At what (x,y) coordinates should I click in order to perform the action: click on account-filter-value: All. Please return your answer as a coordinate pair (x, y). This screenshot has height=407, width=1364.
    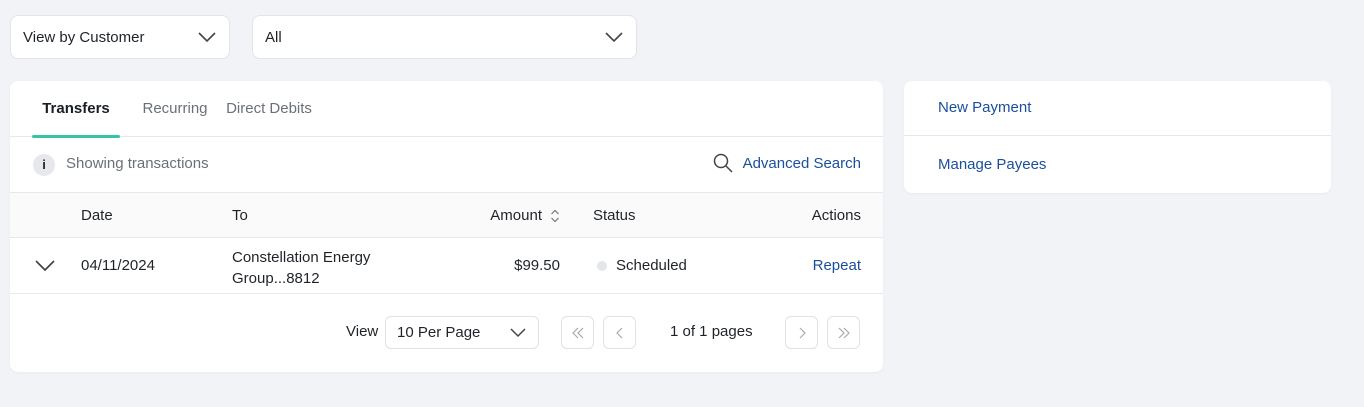
    Looking at the image, I should click on (273, 37).